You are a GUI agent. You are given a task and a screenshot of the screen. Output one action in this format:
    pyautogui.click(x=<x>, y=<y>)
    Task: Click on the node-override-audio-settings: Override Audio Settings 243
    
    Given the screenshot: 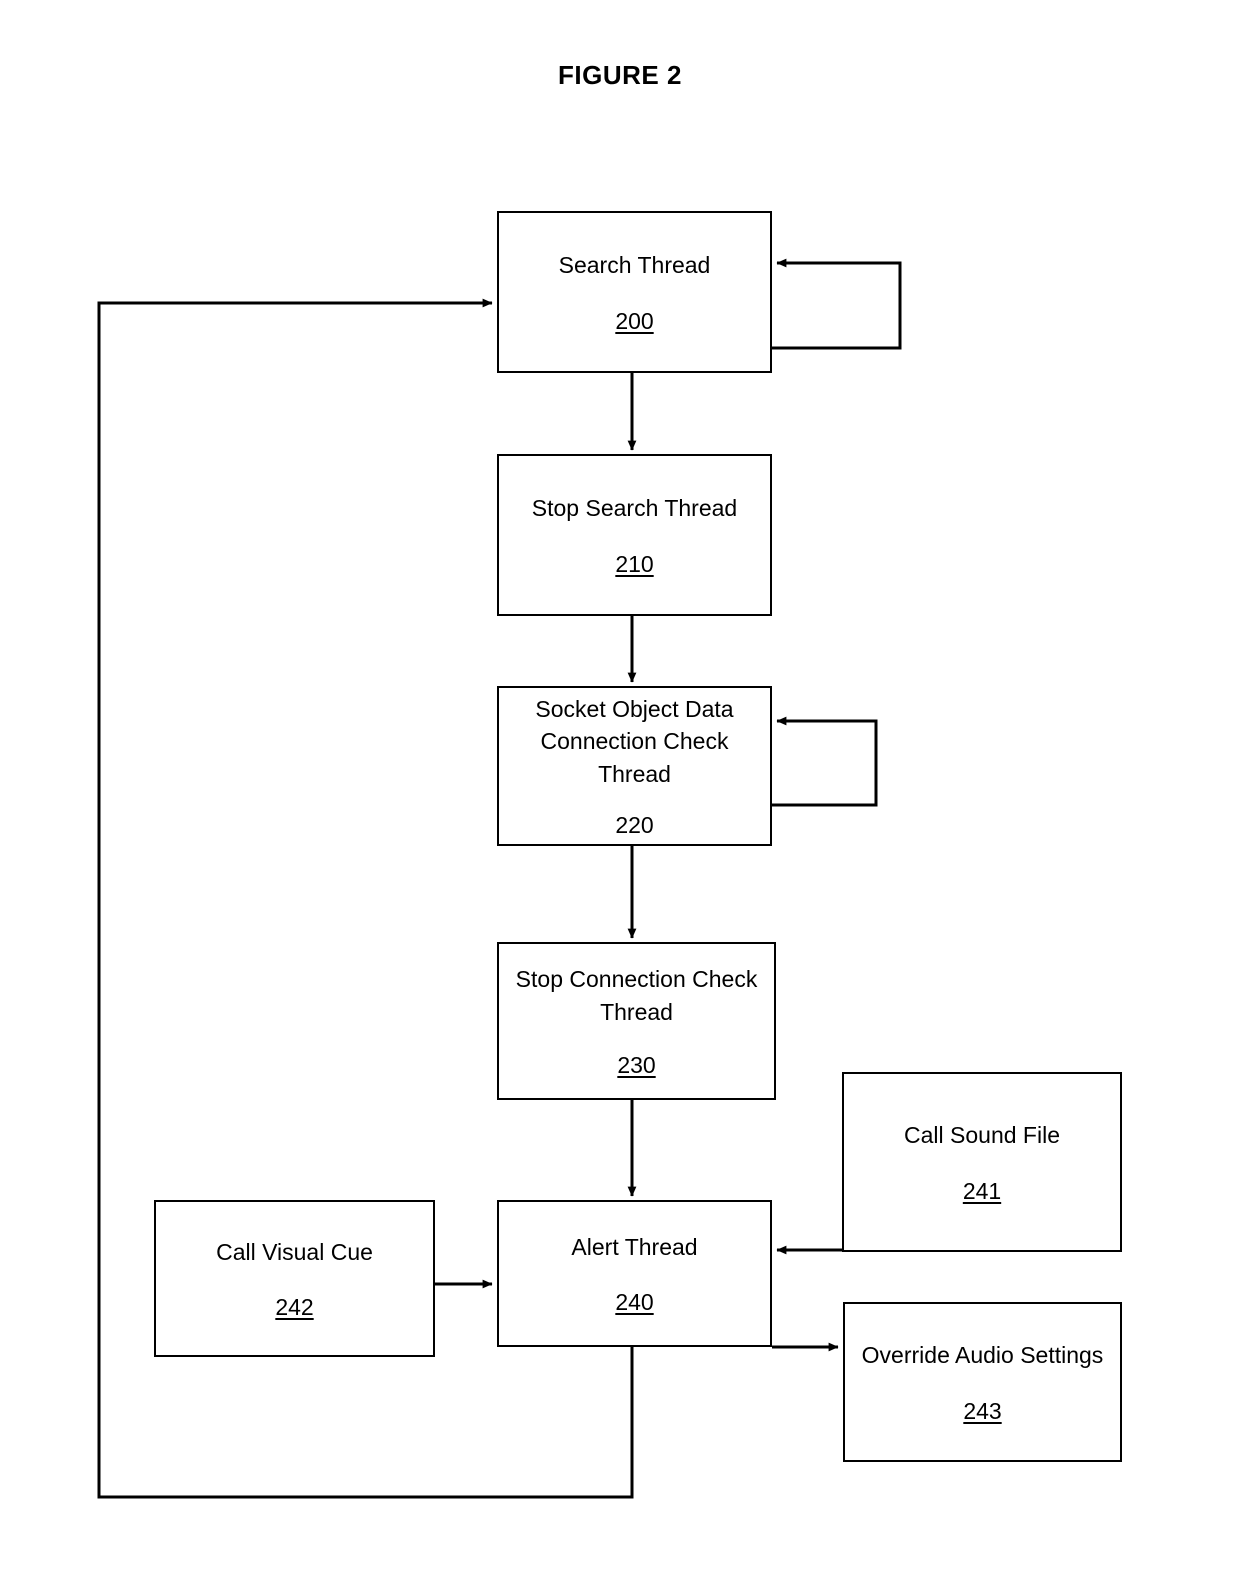 What is the action you would take?
    pyautogui.click(x=982, y=1382)
    